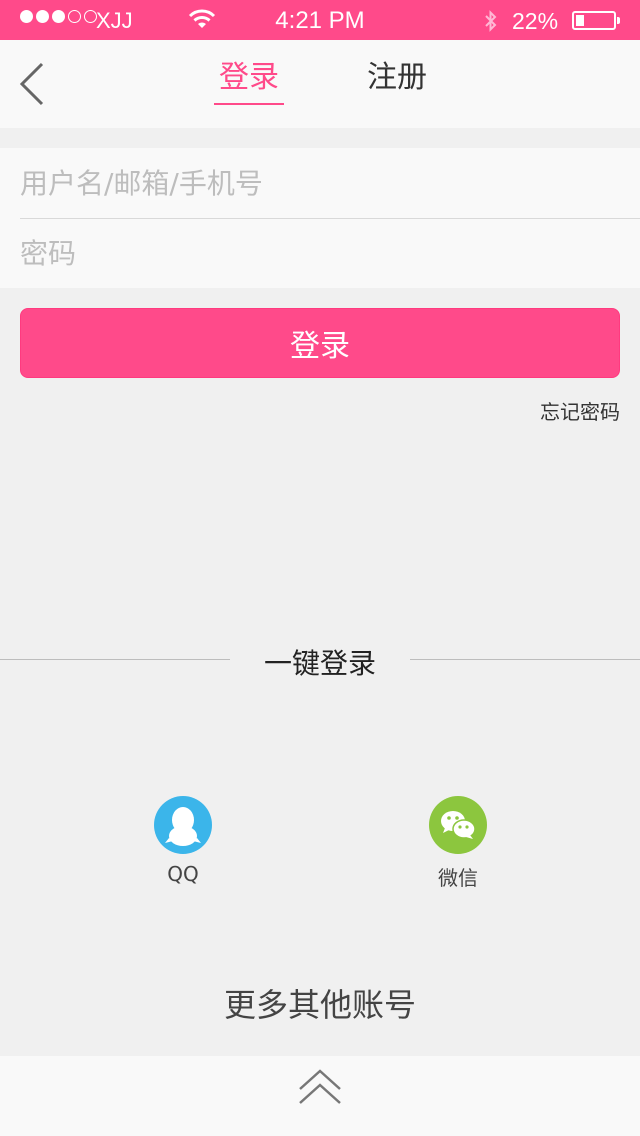 The image size is (640, 1136). I want to click on tab-login: 登录, so click(249, 81).